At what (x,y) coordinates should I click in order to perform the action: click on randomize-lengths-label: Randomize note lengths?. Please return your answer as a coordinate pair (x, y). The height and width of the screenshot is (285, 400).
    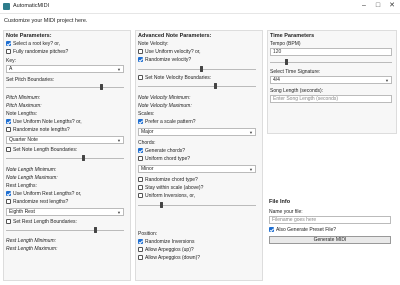
    Looking at the image, I should click on (41, 130).